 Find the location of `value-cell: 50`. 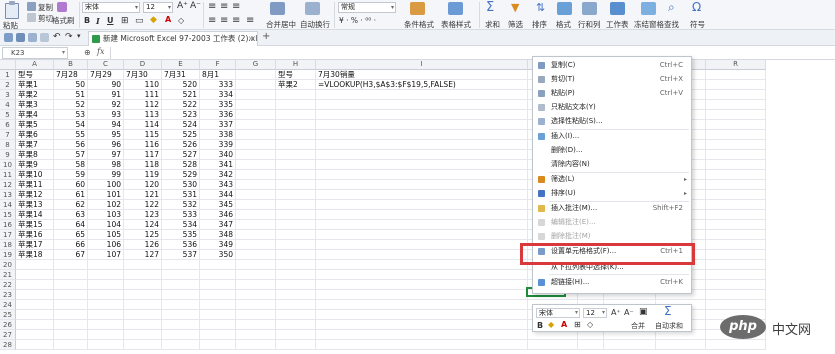

value-cell: 50 is located at coordinates (71, 85).